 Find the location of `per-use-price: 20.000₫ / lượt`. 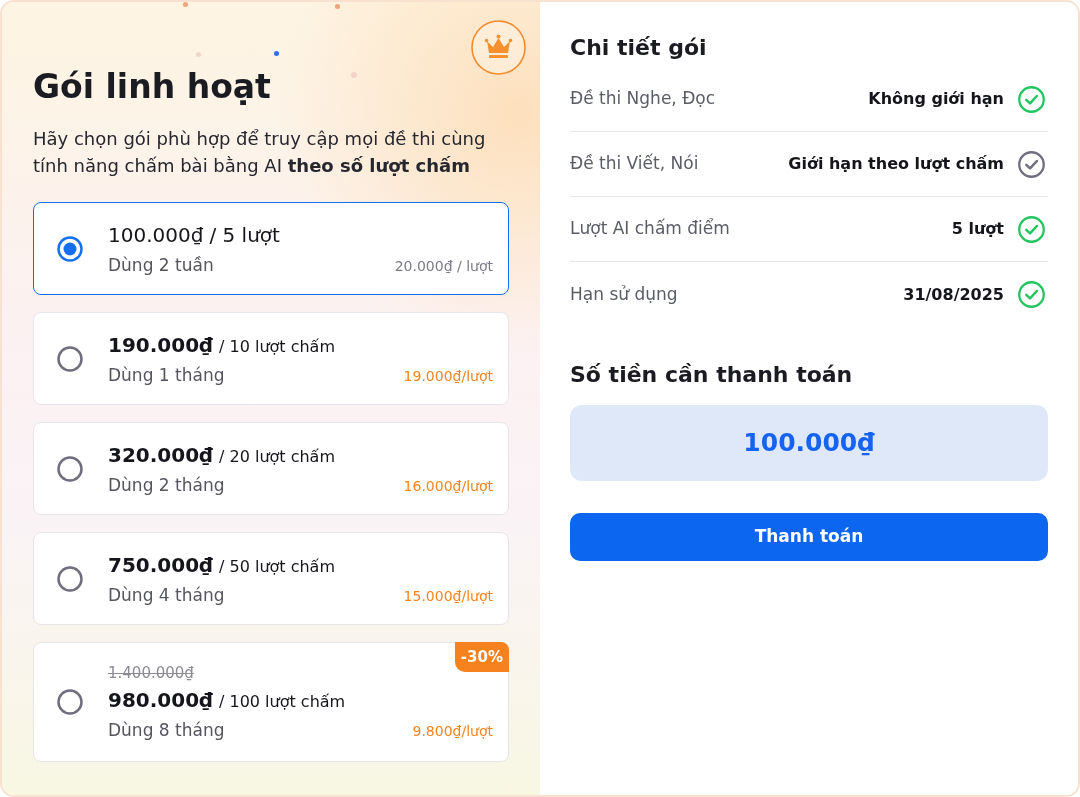

per-use-price: 20.000₫ / lượt is located at coordinates (443, 266).